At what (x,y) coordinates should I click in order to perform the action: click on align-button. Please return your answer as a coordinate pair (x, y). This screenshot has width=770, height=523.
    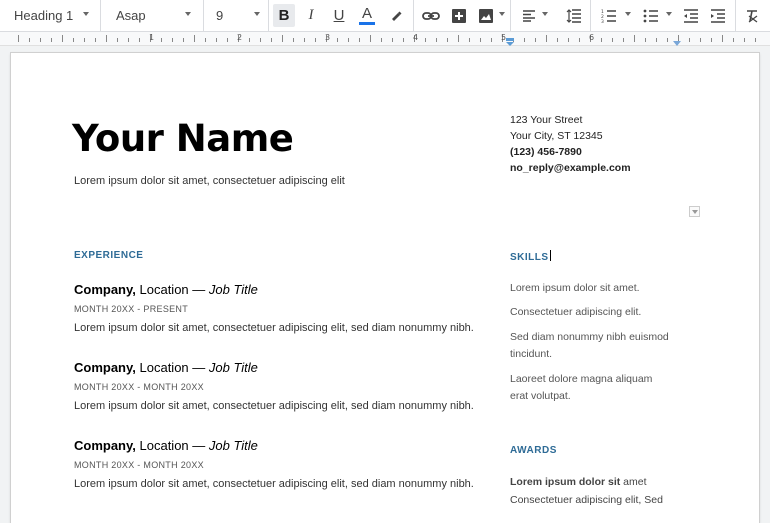
    Looking at the image, I should click on (529, 15).